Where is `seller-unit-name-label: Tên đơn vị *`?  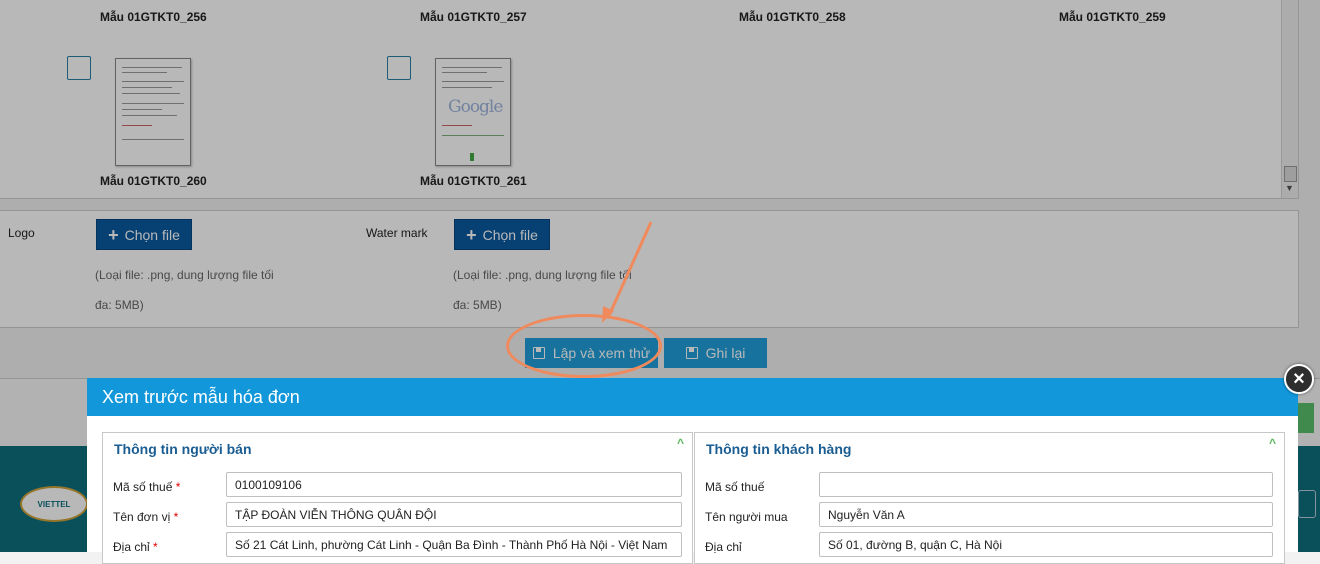
seller-unit-name-label: Tên đơn vị * is located at coordinates (146, 517).